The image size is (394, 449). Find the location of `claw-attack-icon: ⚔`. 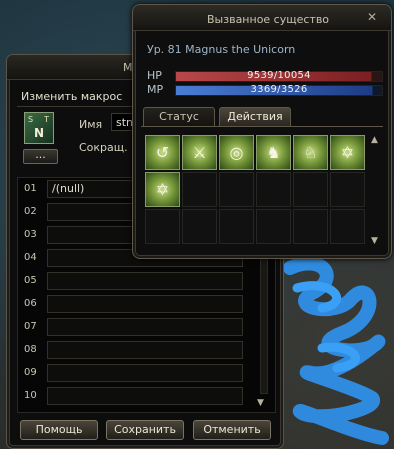

claw-attack-icon: ⚔ is located at coordinates (199, 152).